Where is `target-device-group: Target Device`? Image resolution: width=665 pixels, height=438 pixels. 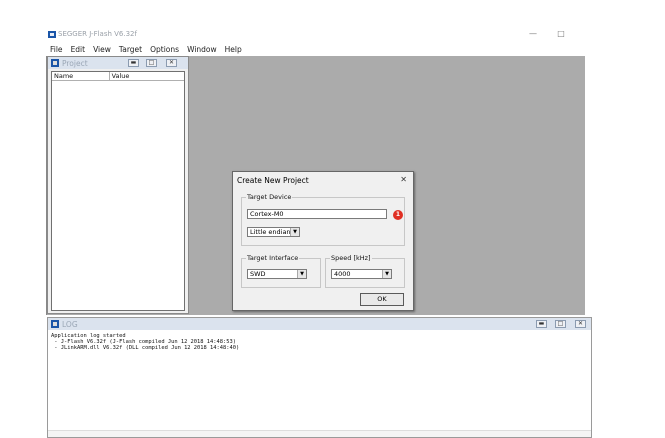 target-device-group: Target Device is located at coordinates (323, 219).